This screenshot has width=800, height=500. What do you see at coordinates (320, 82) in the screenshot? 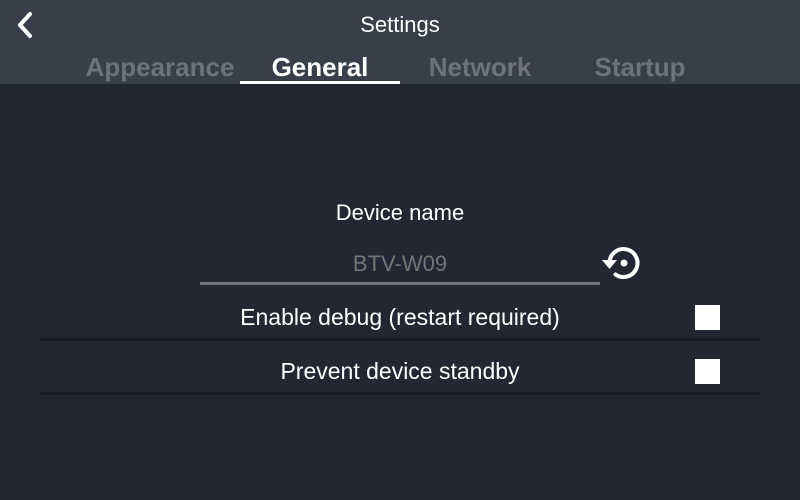
I see `active-tab-indicator` at bounding box center [320, 82].